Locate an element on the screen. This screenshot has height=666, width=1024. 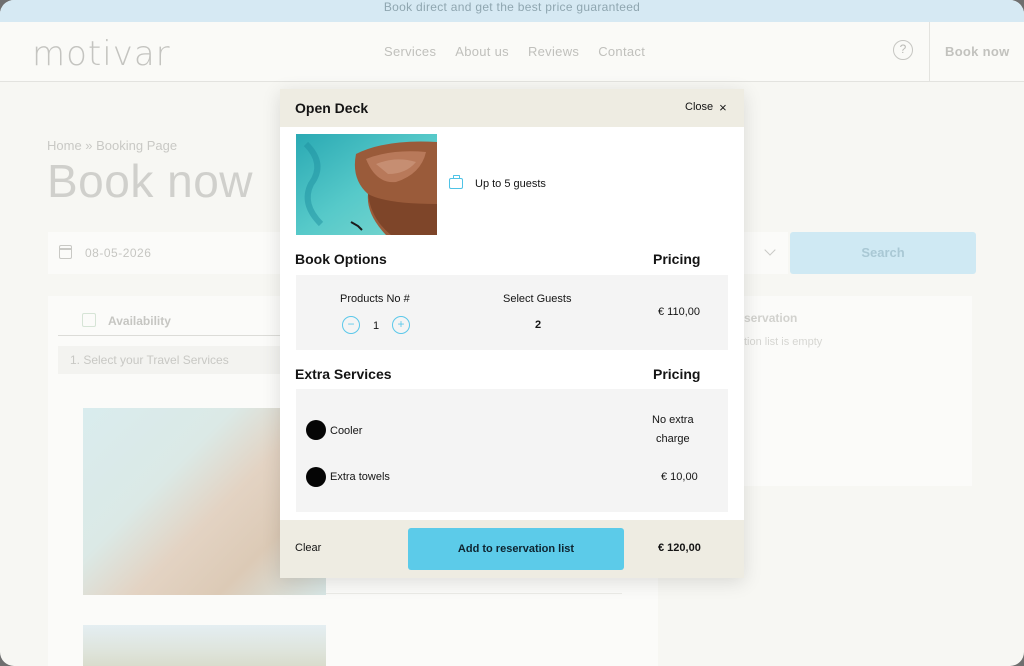
service-thumbnail-image is located at coordinates (366, 184).